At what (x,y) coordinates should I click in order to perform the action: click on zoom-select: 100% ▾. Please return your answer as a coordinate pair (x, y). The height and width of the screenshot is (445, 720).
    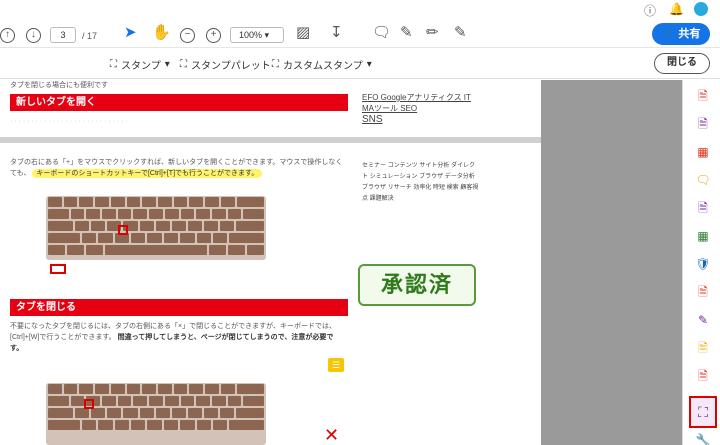
    Looking at the image, I should click on (257, 35).